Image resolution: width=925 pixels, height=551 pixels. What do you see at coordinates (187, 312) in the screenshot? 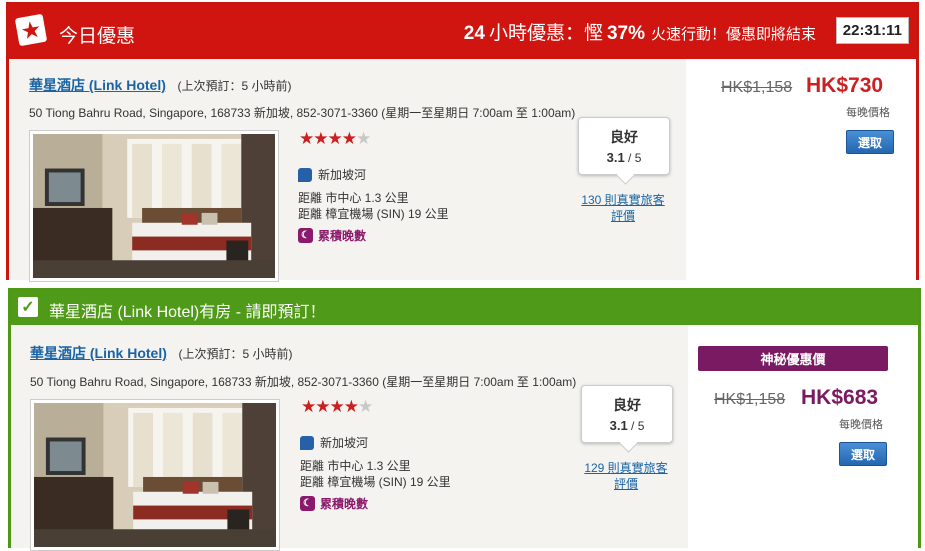
I see `availability-title: 華星酒店 (Link Hotel)有房 - 請即預訂！` at bounding box center [187, 312].